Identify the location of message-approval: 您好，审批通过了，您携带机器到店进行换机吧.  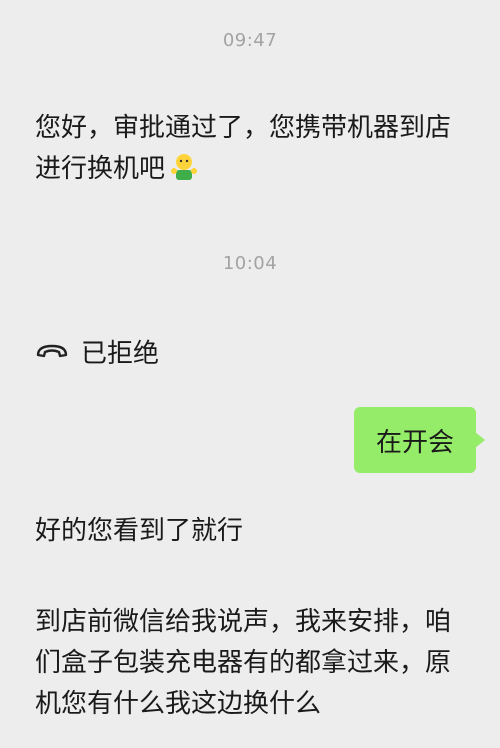
(255, 151).